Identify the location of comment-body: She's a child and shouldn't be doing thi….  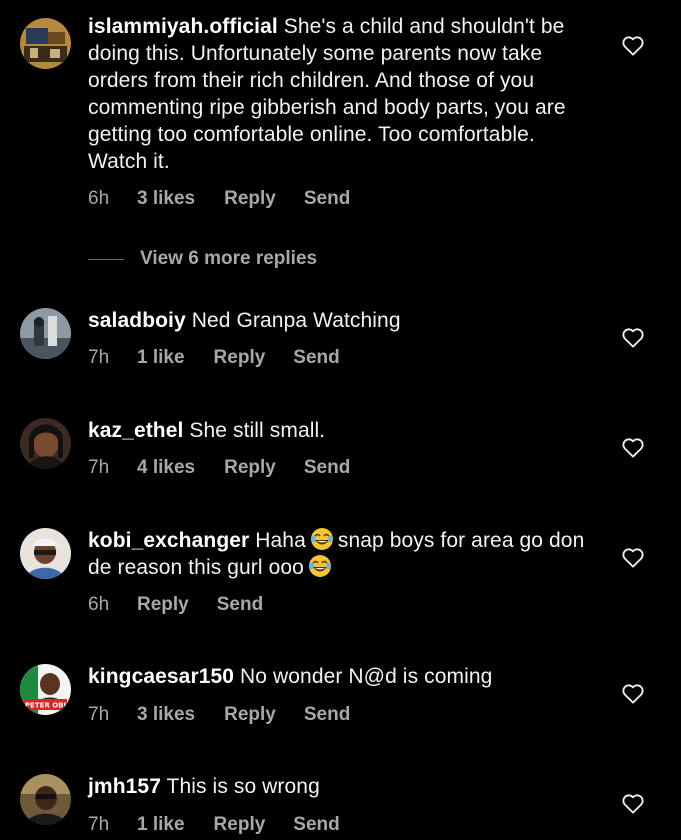
(327, 94).